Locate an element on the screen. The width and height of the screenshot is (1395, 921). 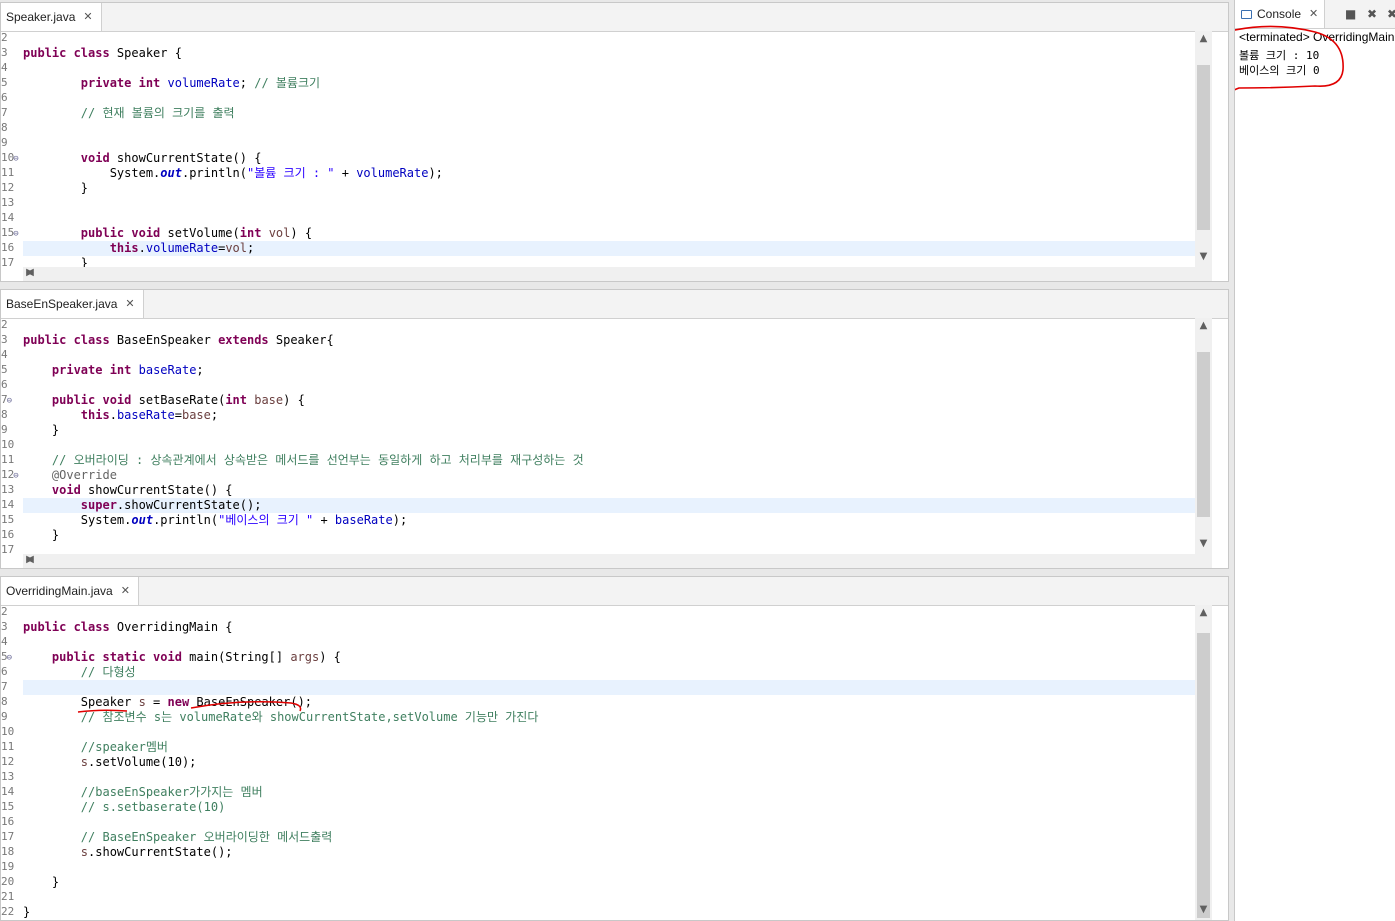
tab-console: Console ✕ is located at coordinates (1280, 14).